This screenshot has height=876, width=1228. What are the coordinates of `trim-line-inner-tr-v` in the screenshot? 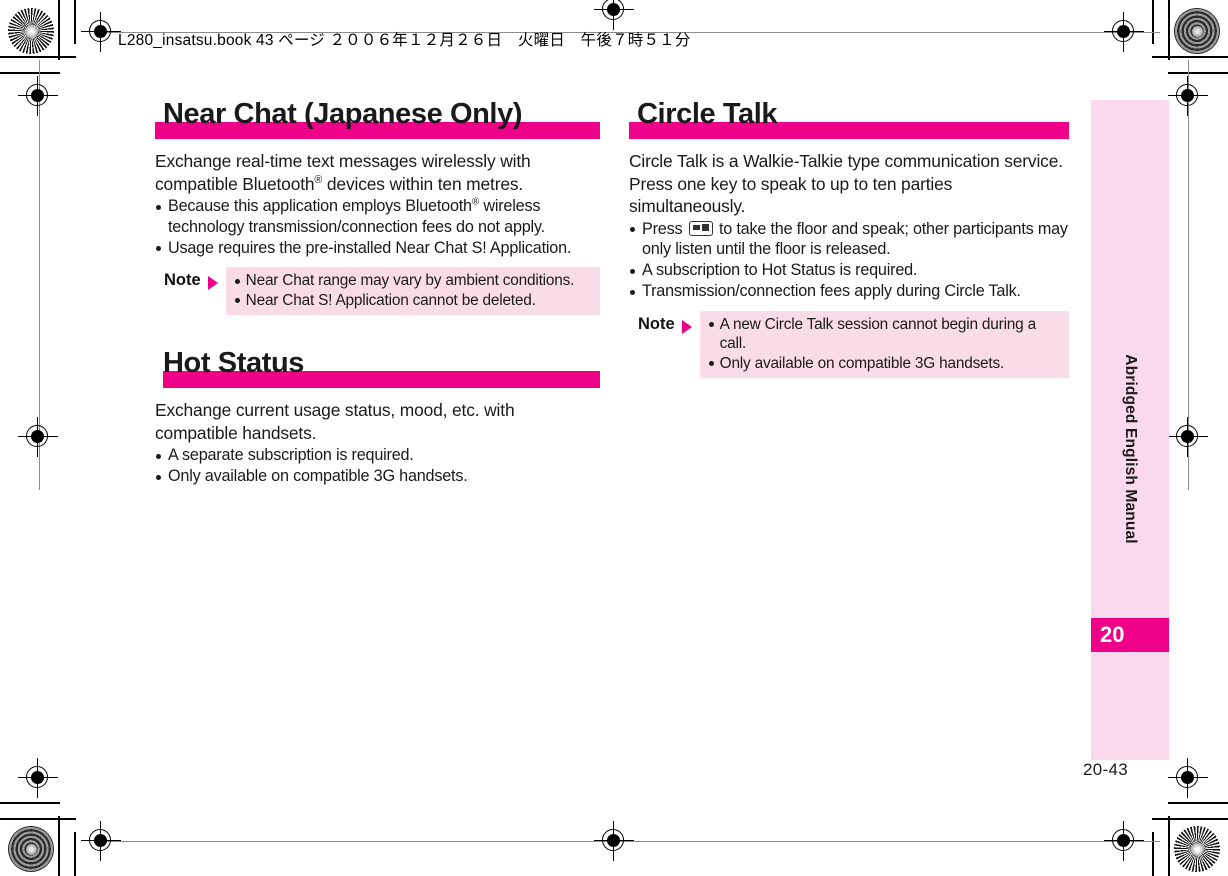 It's located at (1153, 22).